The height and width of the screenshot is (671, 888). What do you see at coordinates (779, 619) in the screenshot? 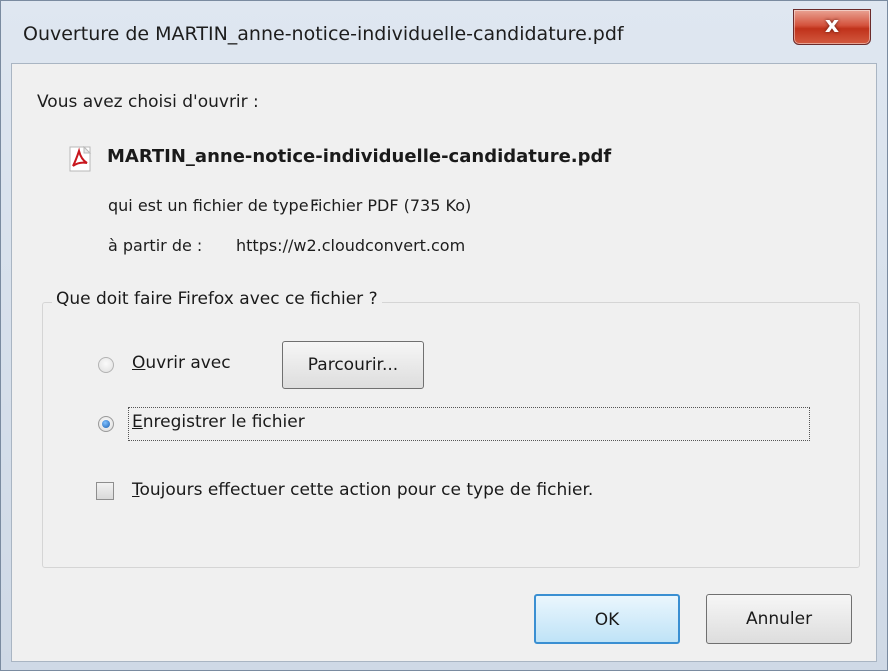
I see `cancel-button: Annuler` at bounding box center [779, 619].